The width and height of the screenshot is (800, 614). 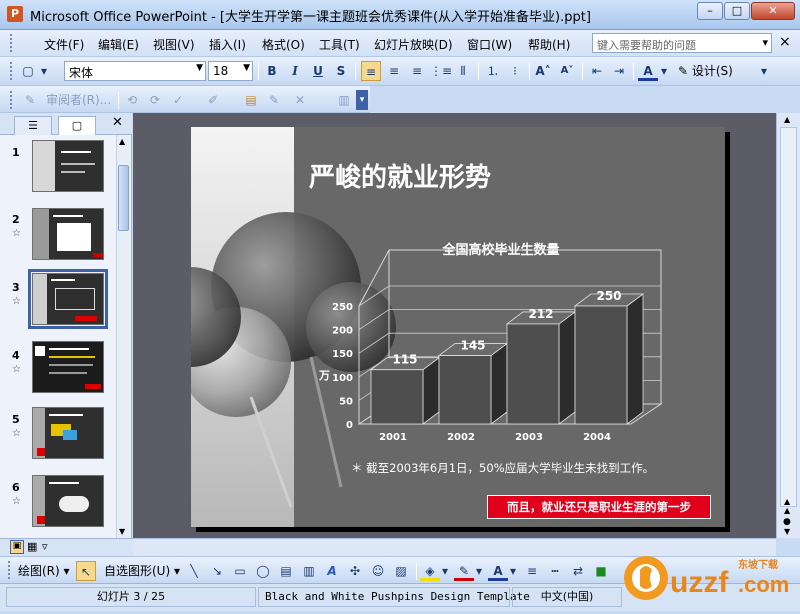 What do you see at coordinates (371, 71) in the screenshot?
I see `align-left-icon: ≡` at bounding box center [371, 71].